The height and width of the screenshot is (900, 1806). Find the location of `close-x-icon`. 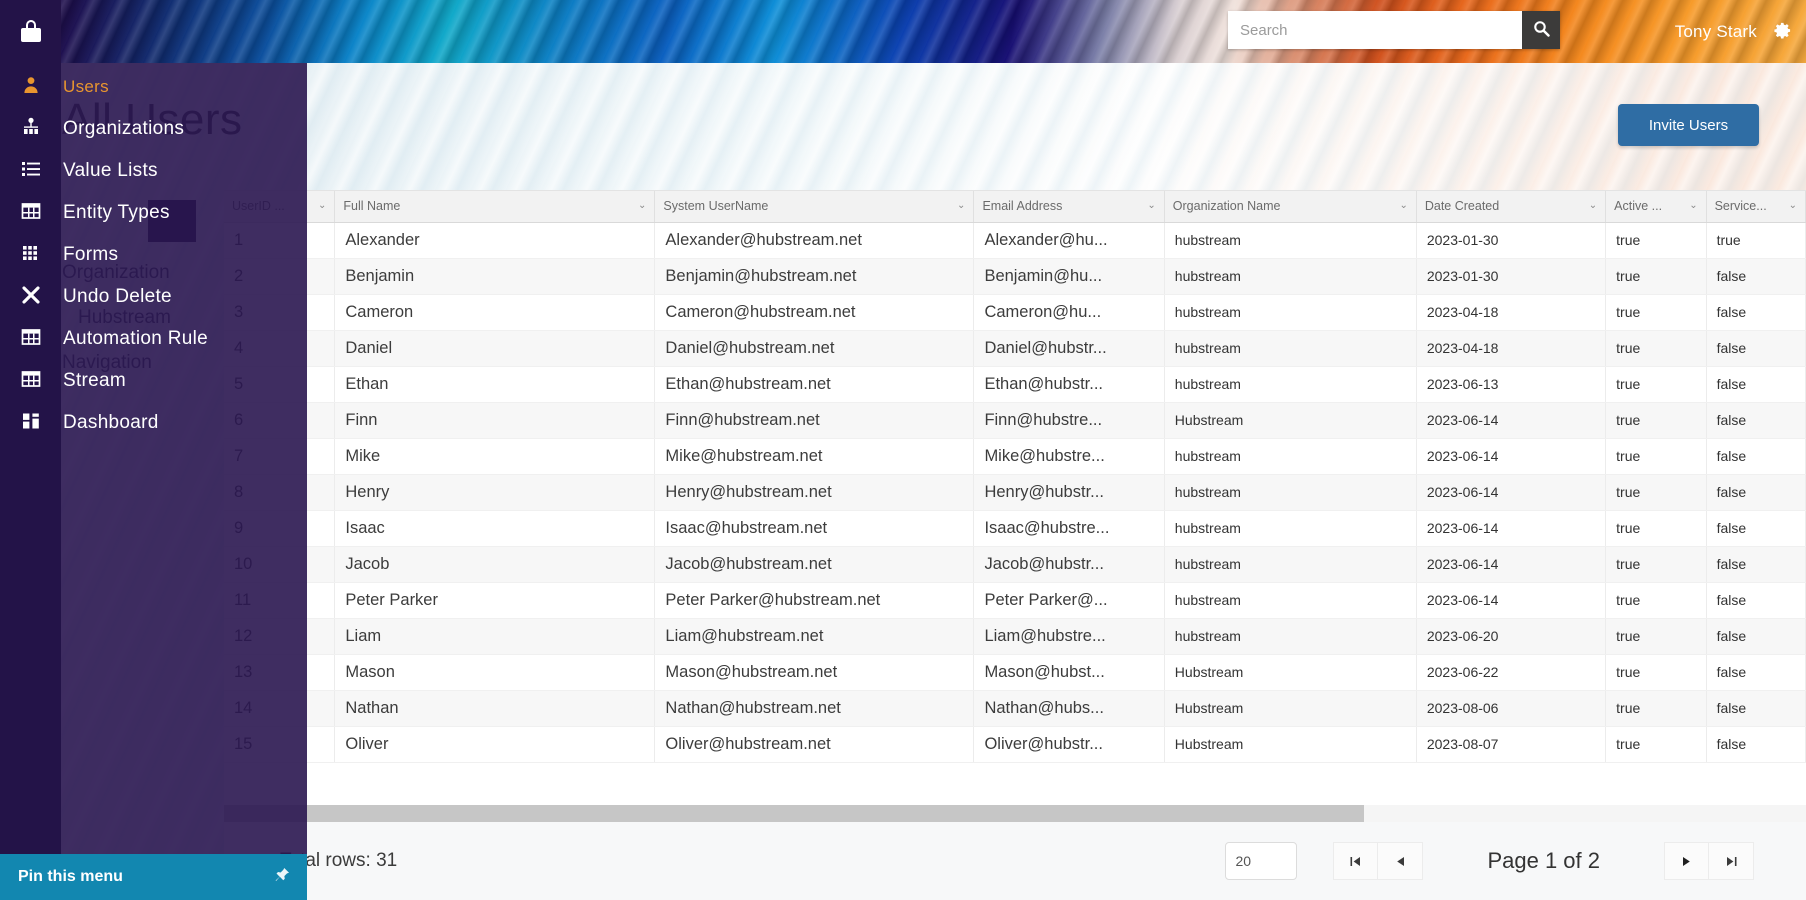

close-x-icon is located at coordinates (31, 297).